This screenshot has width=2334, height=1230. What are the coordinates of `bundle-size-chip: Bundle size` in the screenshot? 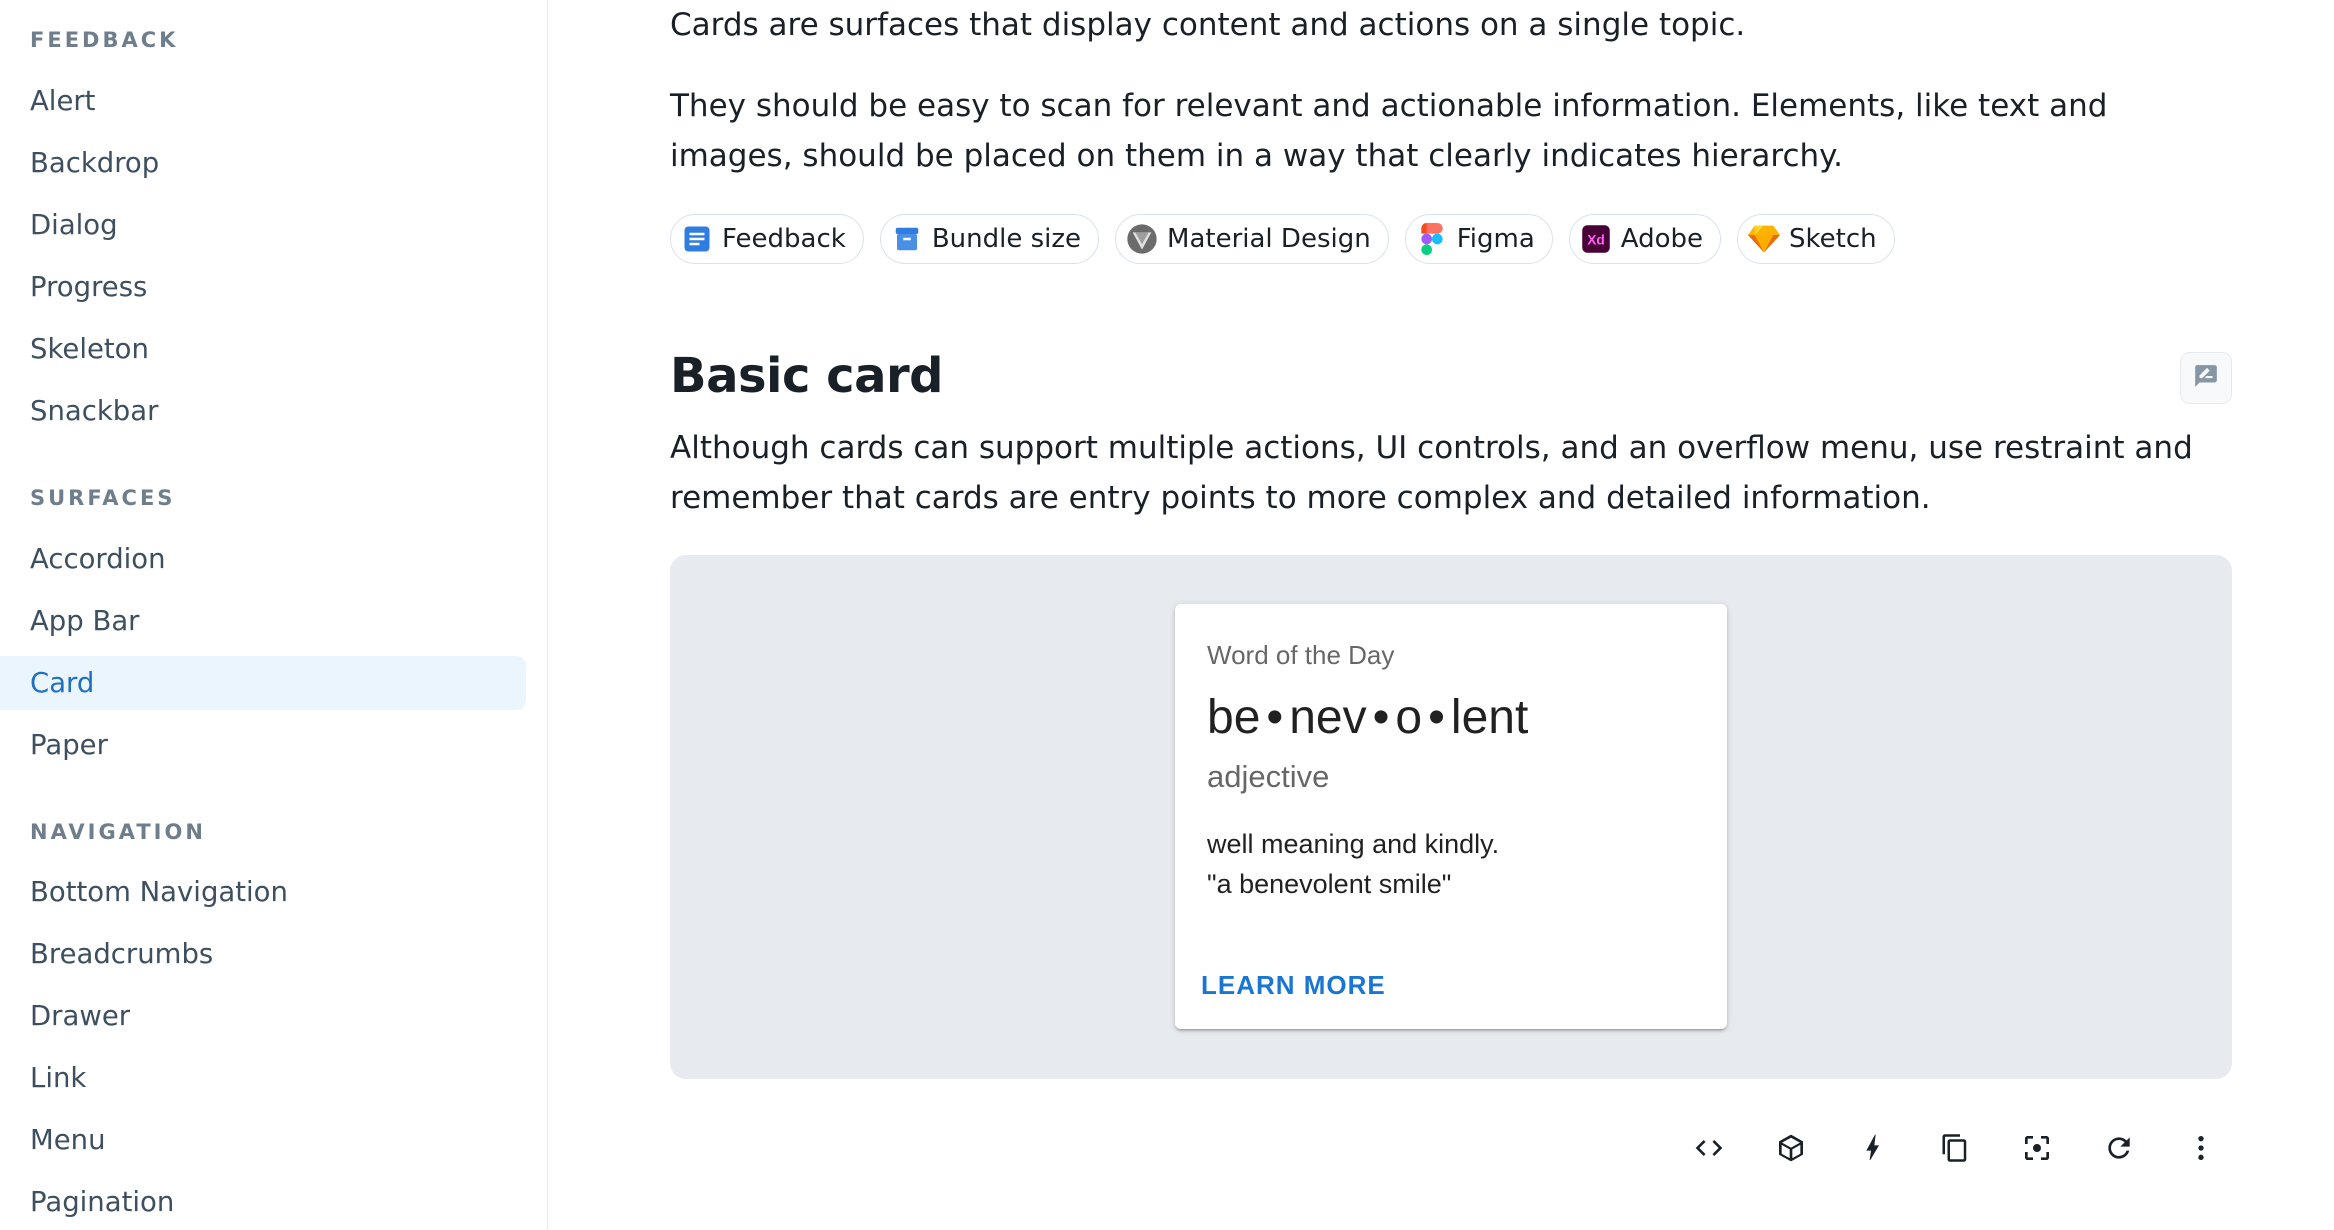 It's located at (989, 239).